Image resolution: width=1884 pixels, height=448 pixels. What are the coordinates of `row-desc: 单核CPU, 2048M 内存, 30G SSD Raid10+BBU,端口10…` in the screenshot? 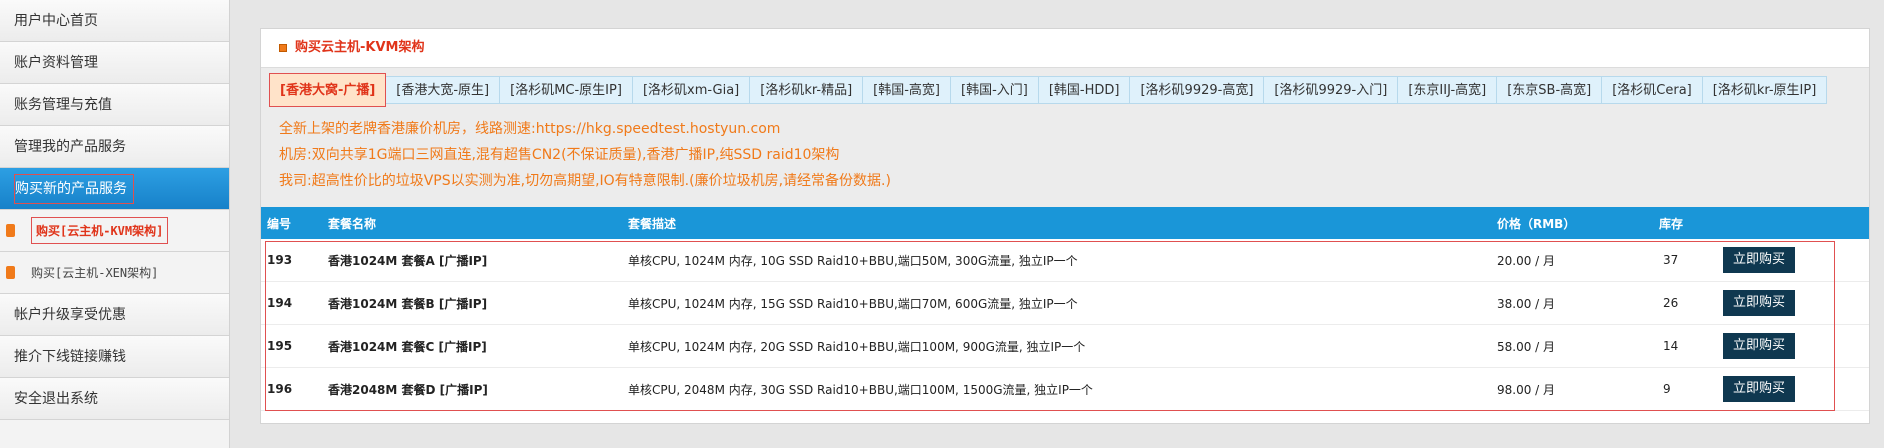 It's located at (860, 389).